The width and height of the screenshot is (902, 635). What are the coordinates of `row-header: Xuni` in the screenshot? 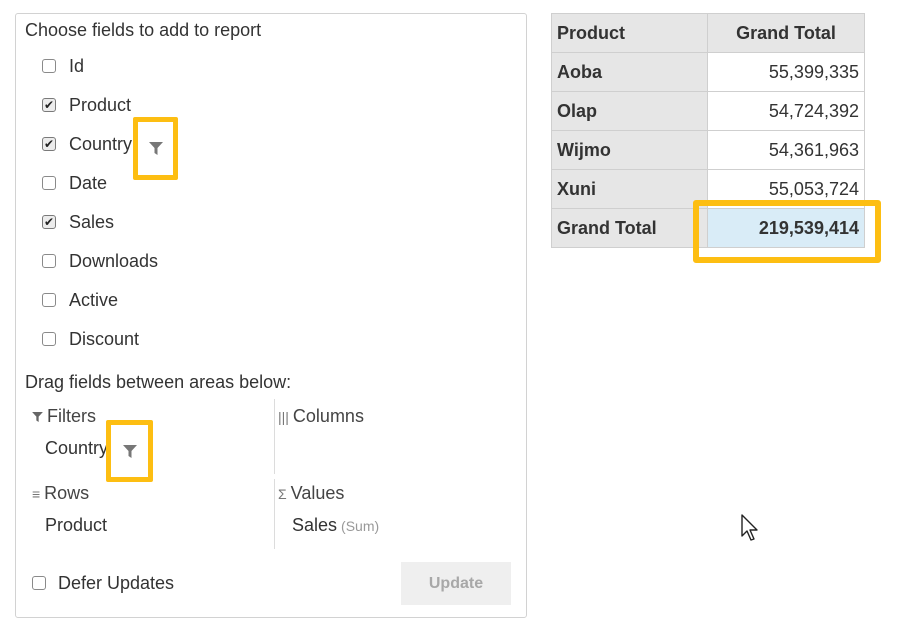 It's located at (629, 189).